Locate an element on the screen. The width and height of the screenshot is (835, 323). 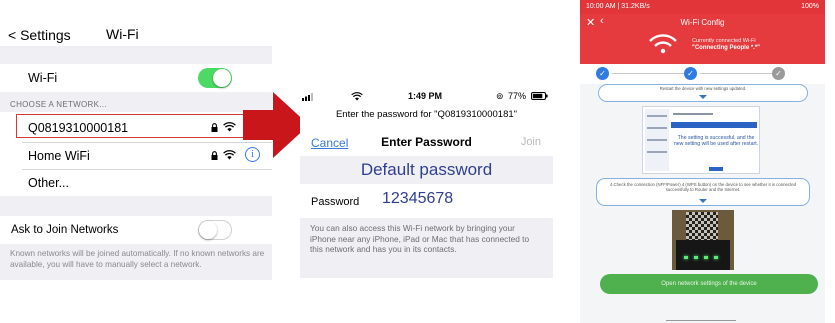
ask-join-label: Ask to Join Networks is located at coordinates (65, 230).